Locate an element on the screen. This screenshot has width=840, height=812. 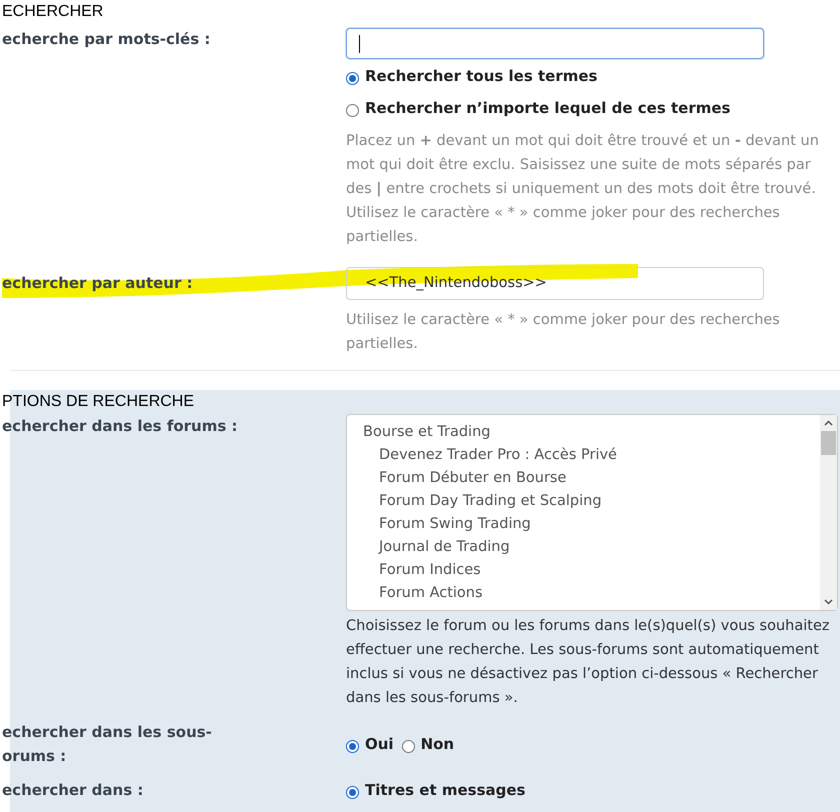
field-label: echercher dans les sous- is located at coordinates (107, 732).